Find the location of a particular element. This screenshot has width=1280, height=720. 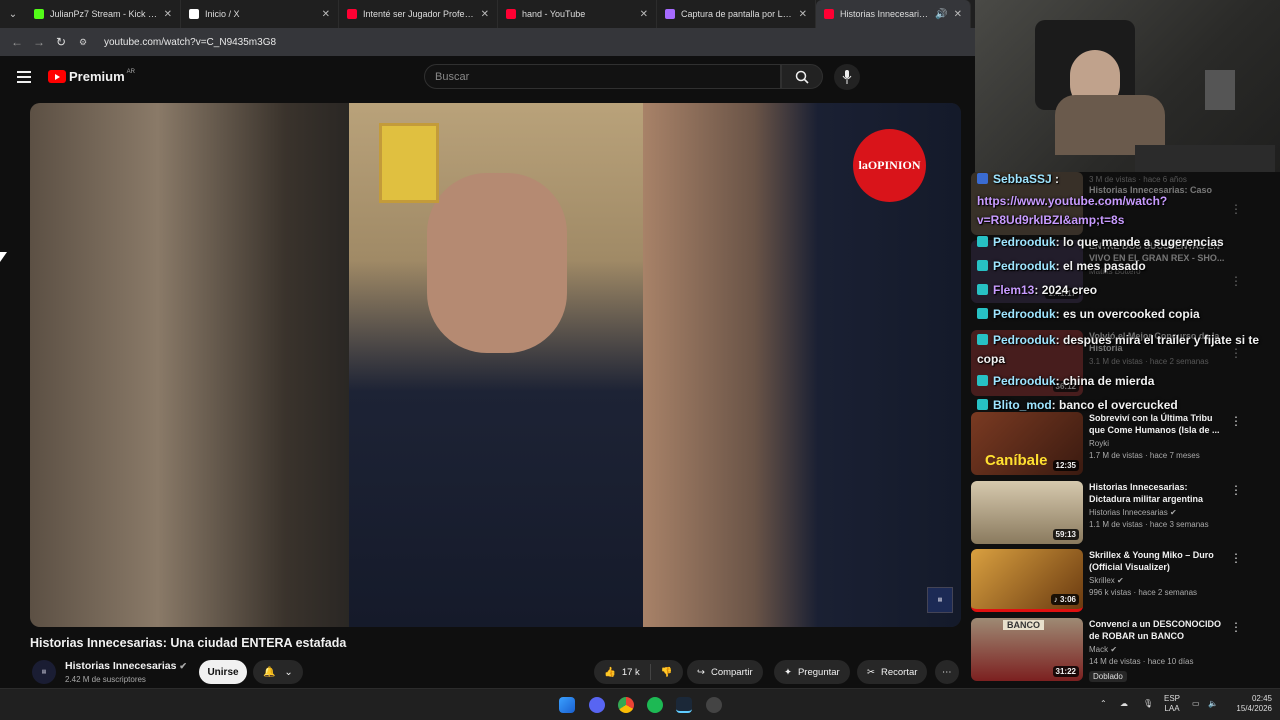

tab-lightshot: Captura de pantalla por Lightsh ✕ is located at coordinates (736, 14).